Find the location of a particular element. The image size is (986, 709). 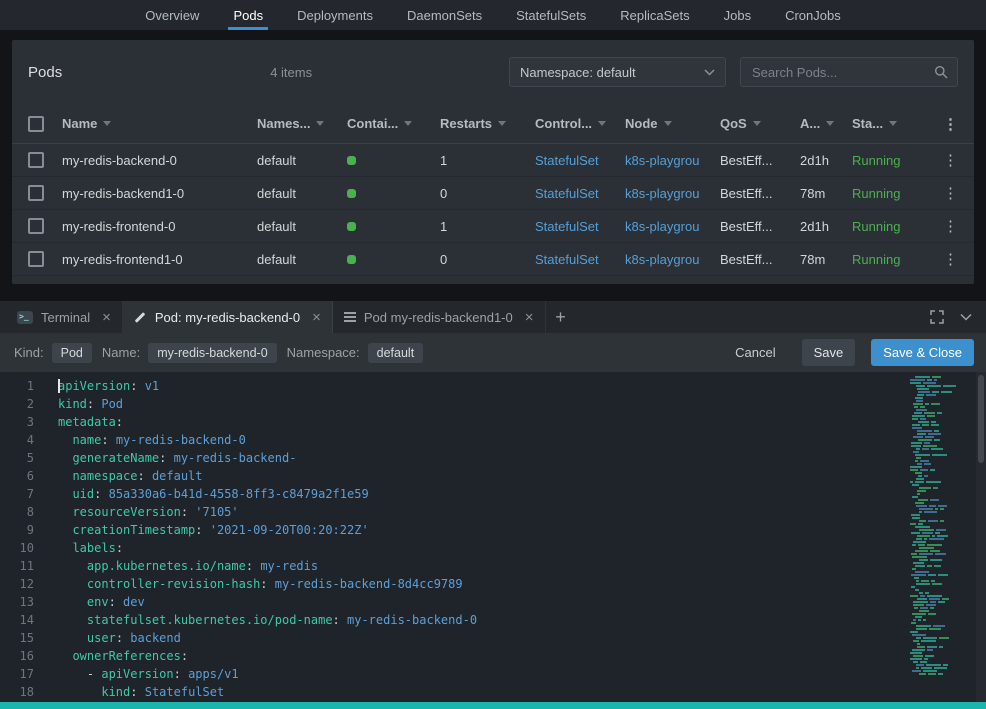

line-number: 11 is located at coordinates (26, 566).